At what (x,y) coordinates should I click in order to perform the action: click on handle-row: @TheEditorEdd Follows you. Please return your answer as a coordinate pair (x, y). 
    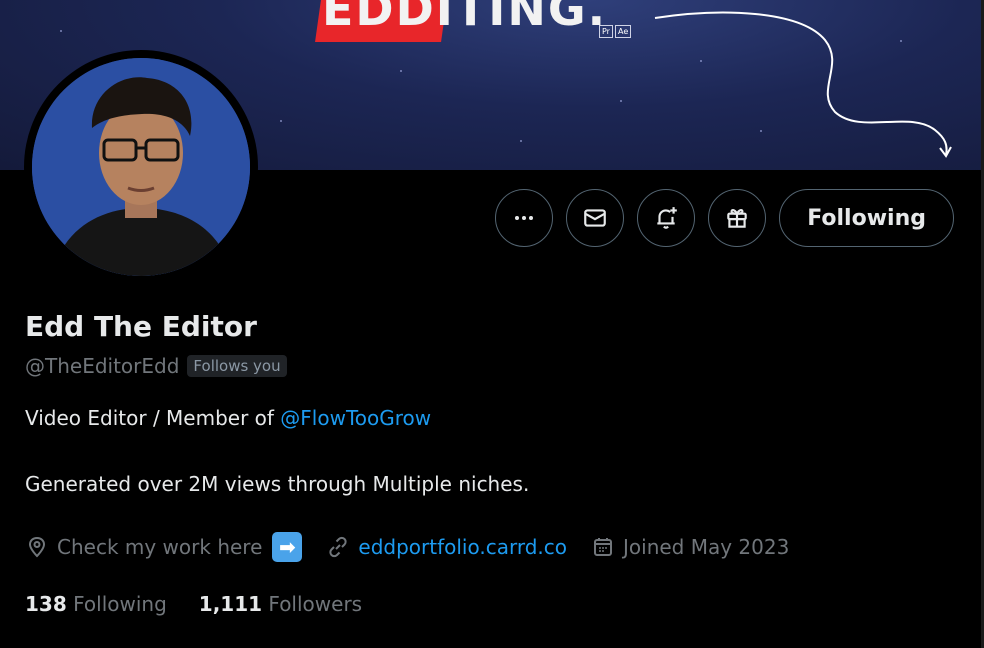
    Looking at the image, I should click on (156, 366).